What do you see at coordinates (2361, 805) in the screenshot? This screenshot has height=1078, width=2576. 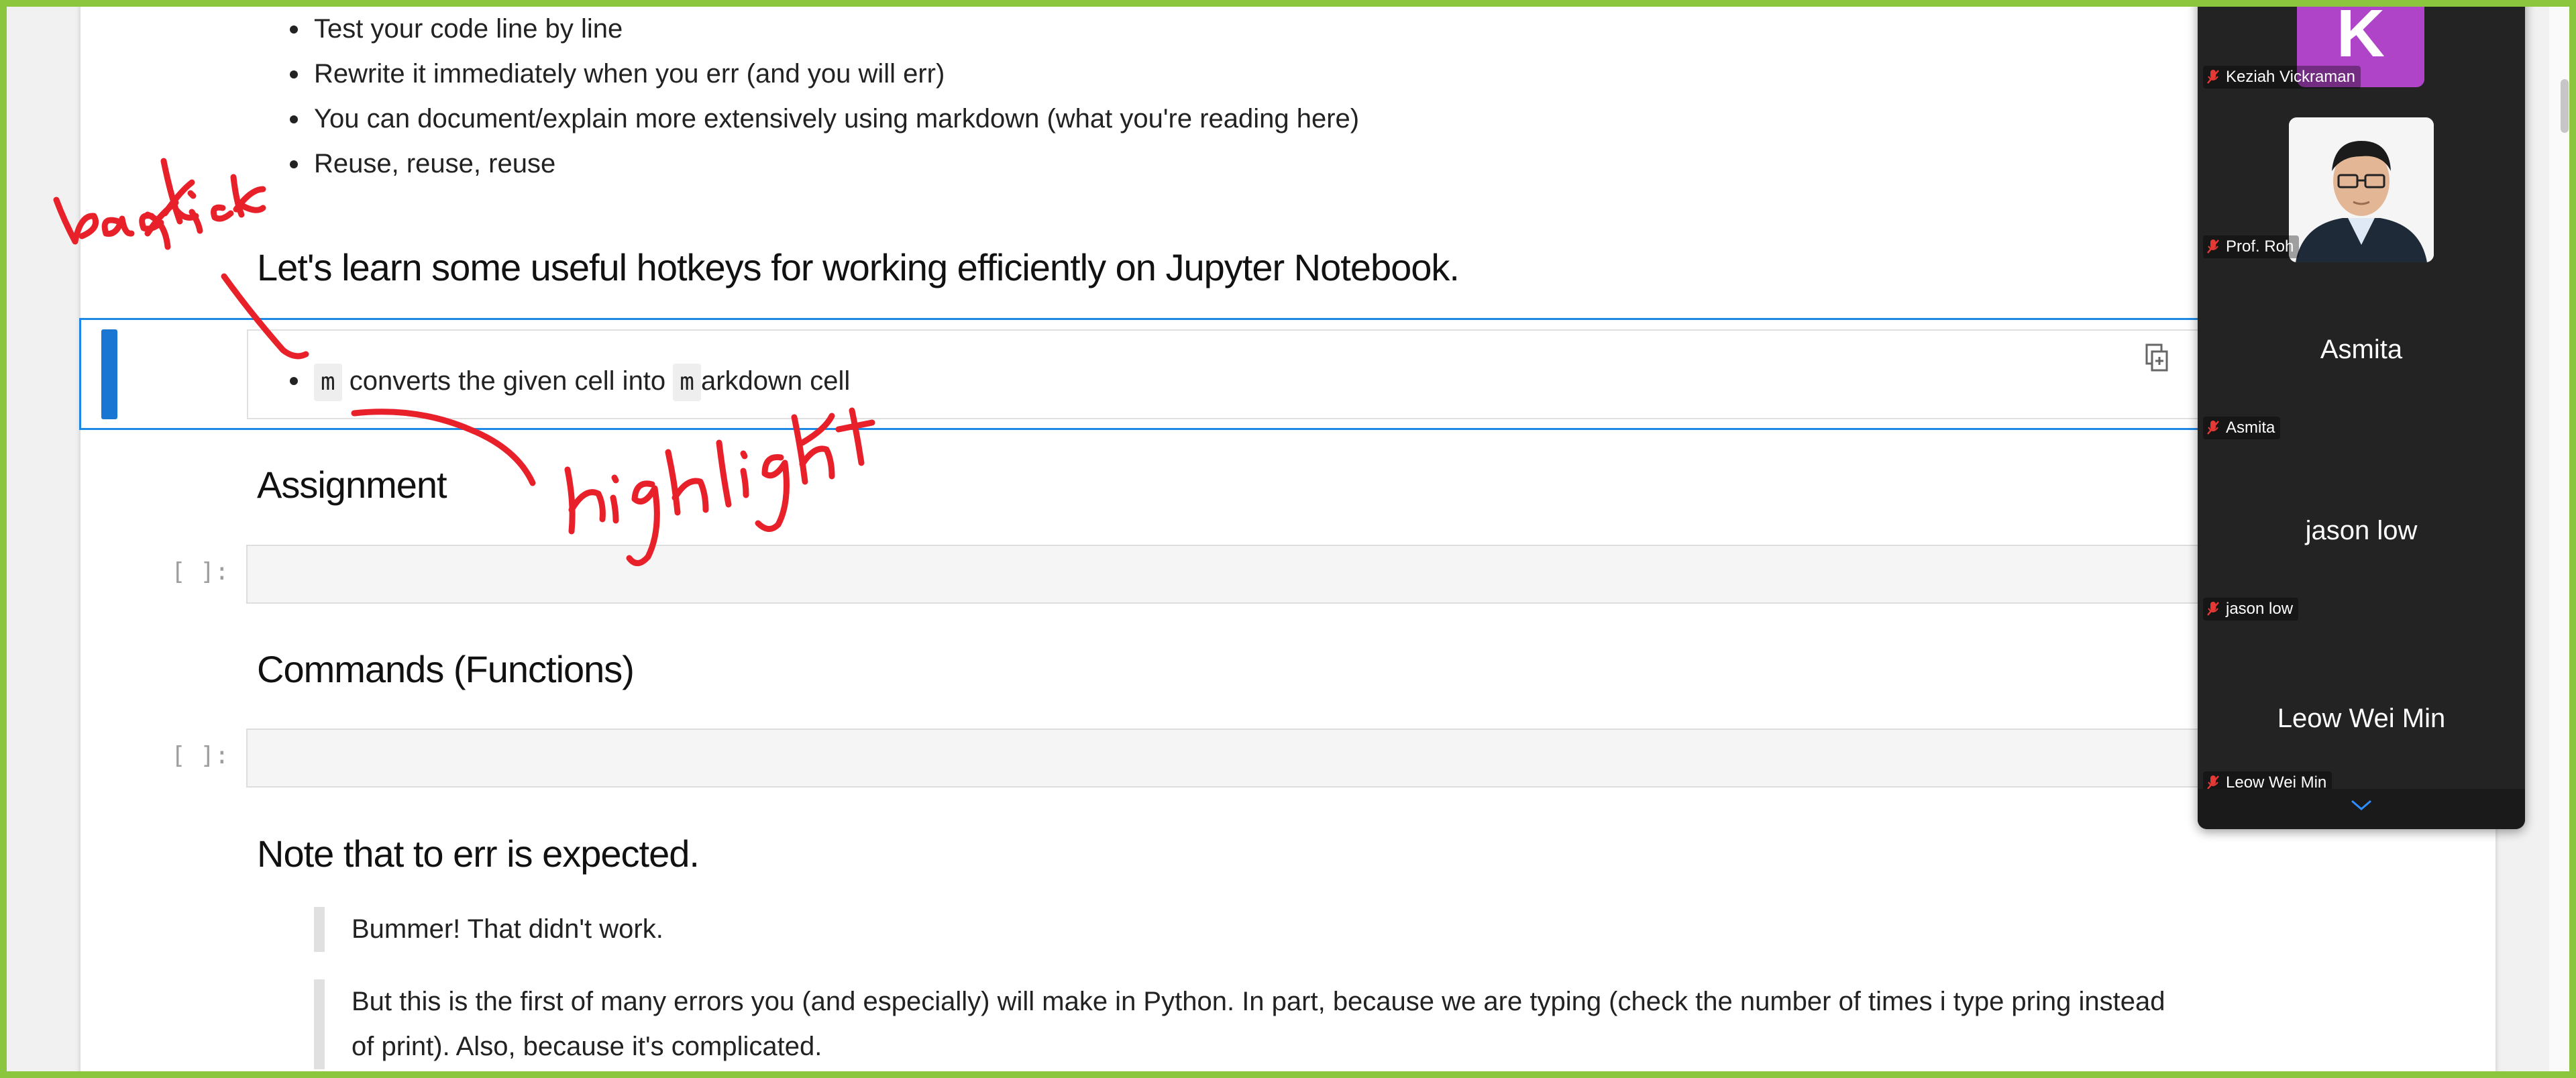 I see `chevron-down-icon` at bounding box center [2361, 805].